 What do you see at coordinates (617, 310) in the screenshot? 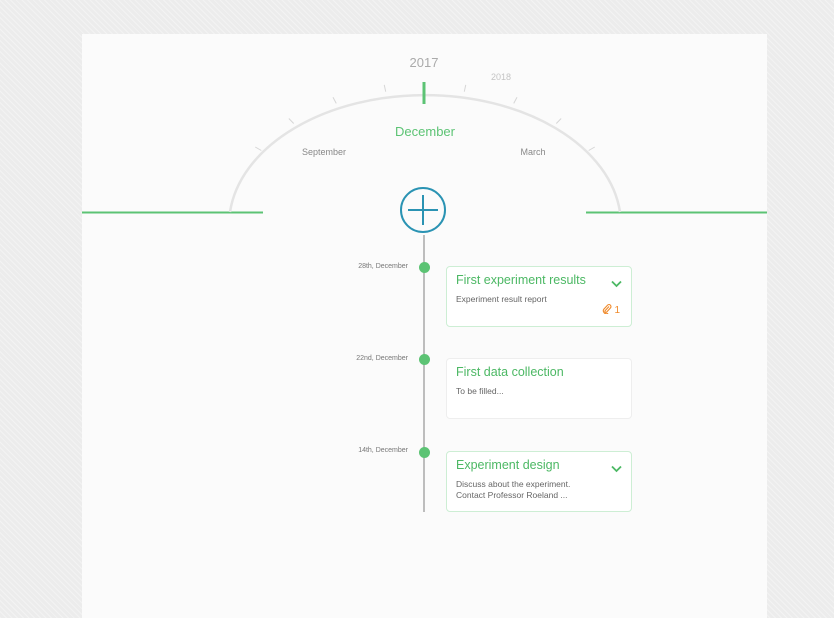
I see `attachment-count: 1` at bounding box center [617, 310].